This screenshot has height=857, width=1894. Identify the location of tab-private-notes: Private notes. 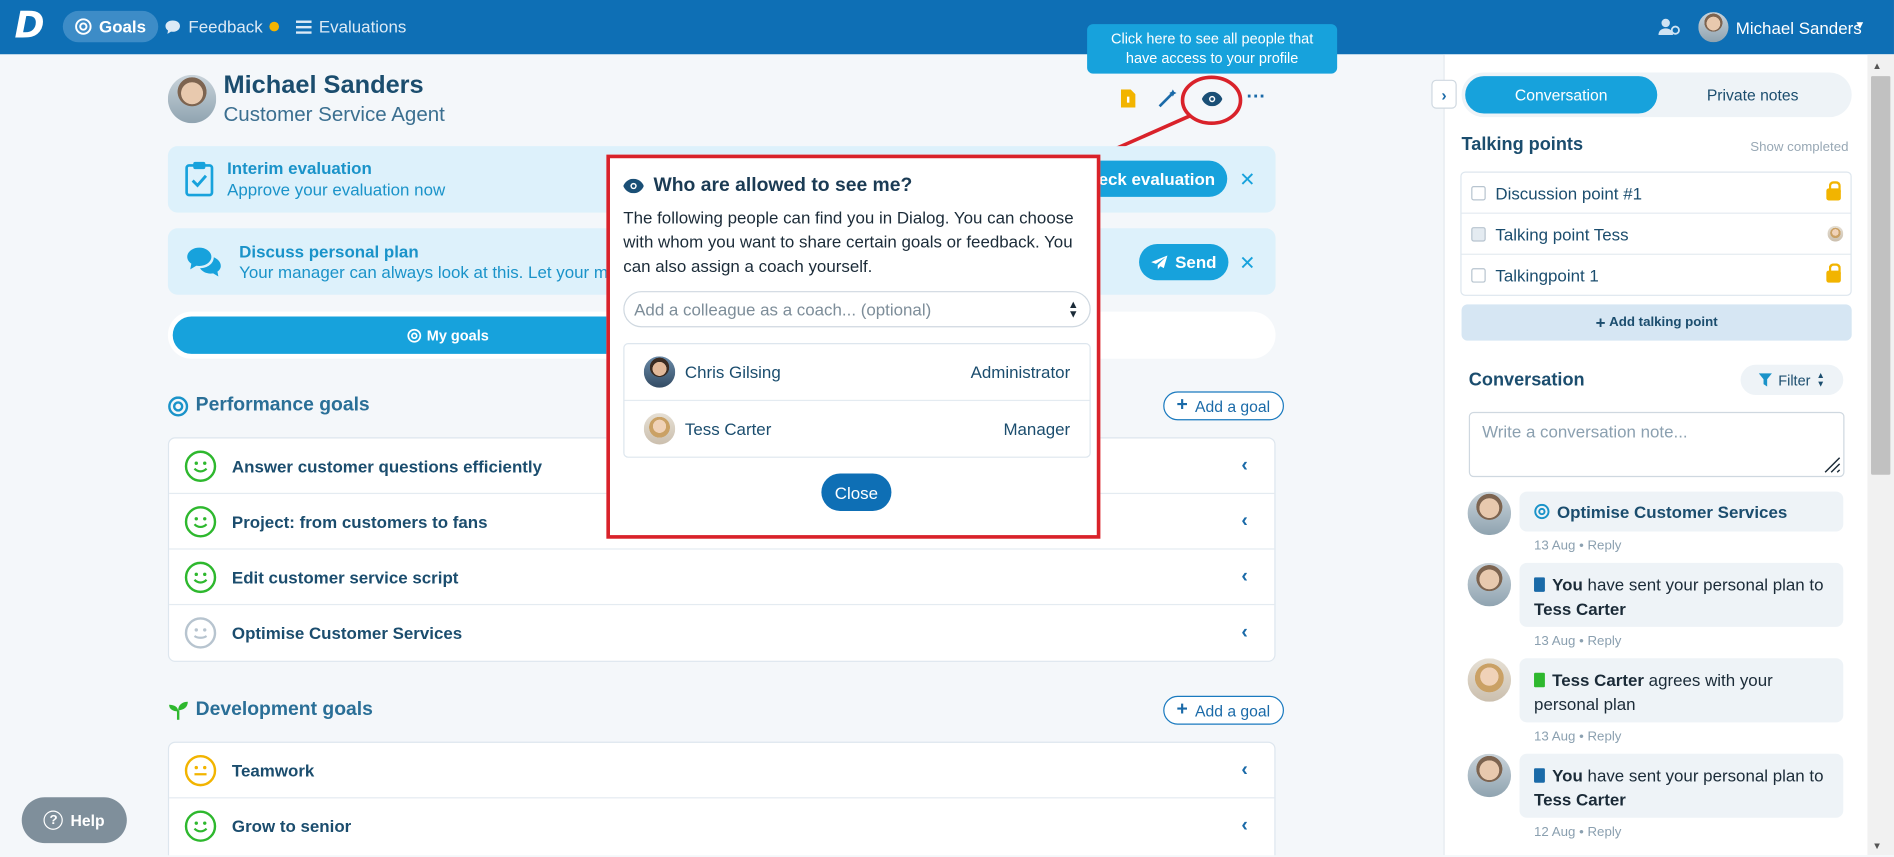
(1752, 94).